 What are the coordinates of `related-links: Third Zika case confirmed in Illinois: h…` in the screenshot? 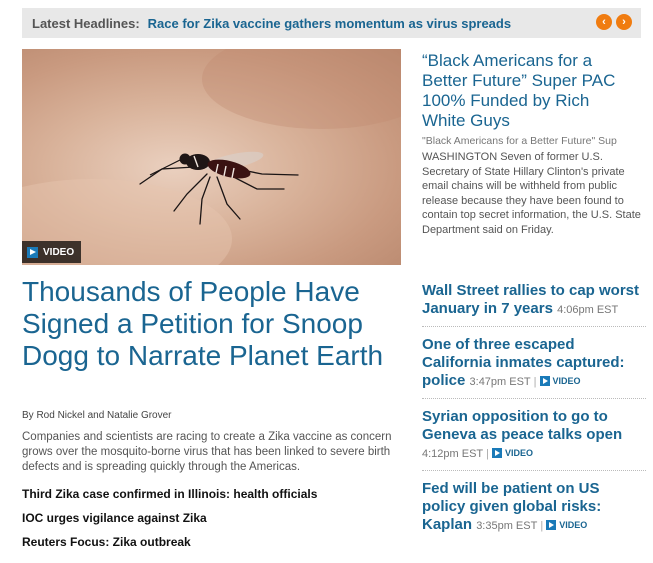 It's located at (212, 523).